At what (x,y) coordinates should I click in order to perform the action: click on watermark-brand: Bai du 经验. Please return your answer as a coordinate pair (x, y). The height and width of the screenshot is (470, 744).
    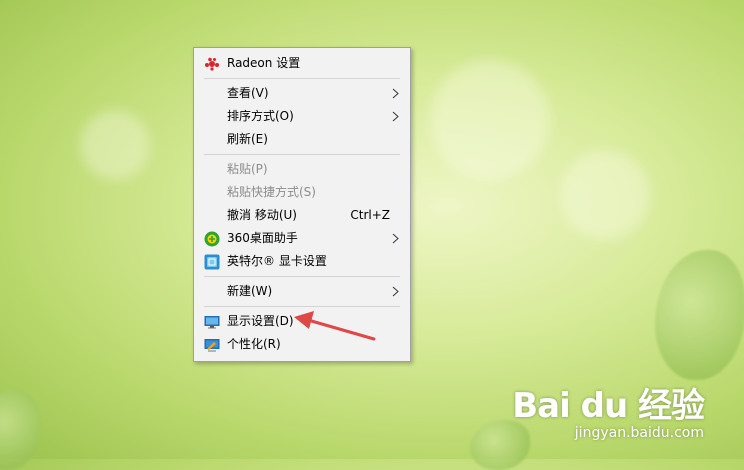
    Looking at the image, I should click on (608, 406).